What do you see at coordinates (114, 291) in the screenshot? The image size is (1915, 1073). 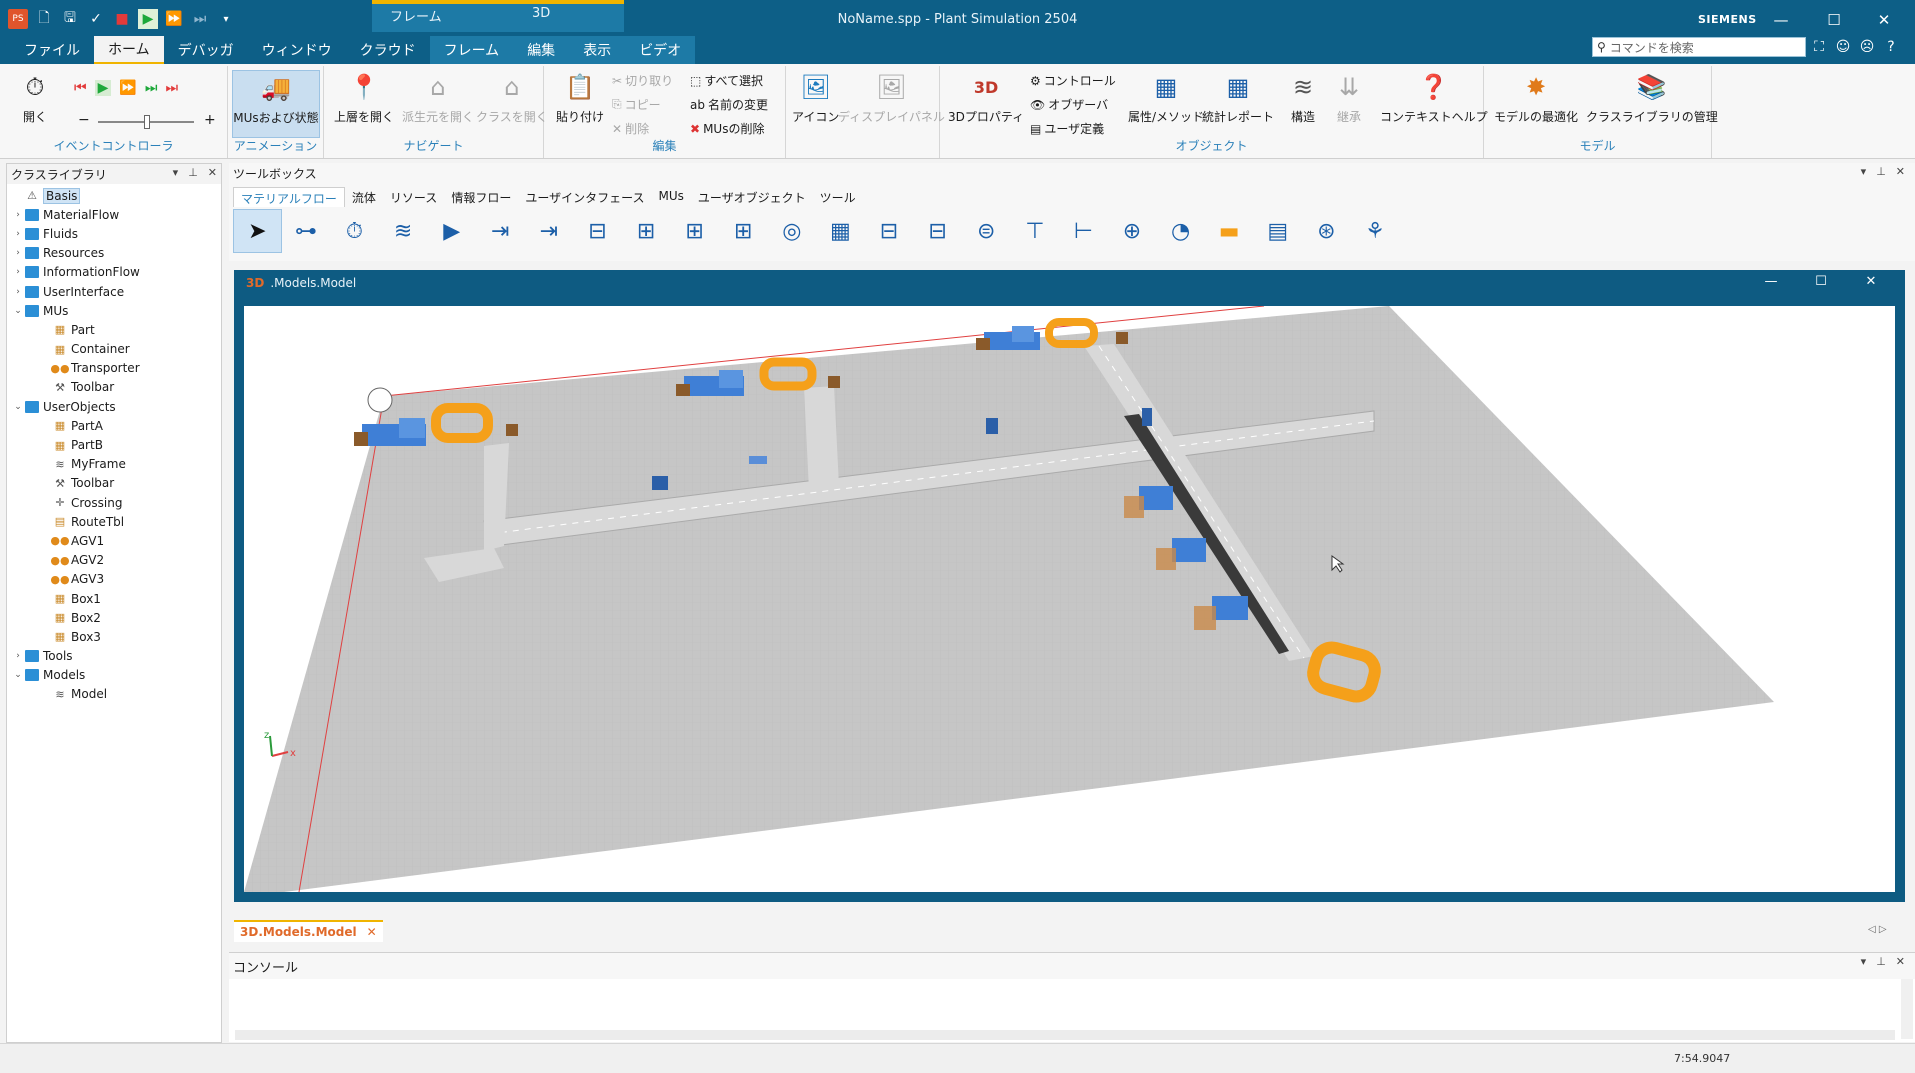 I see `tree-item: › UserInterface` at bounding box center [114, 291].